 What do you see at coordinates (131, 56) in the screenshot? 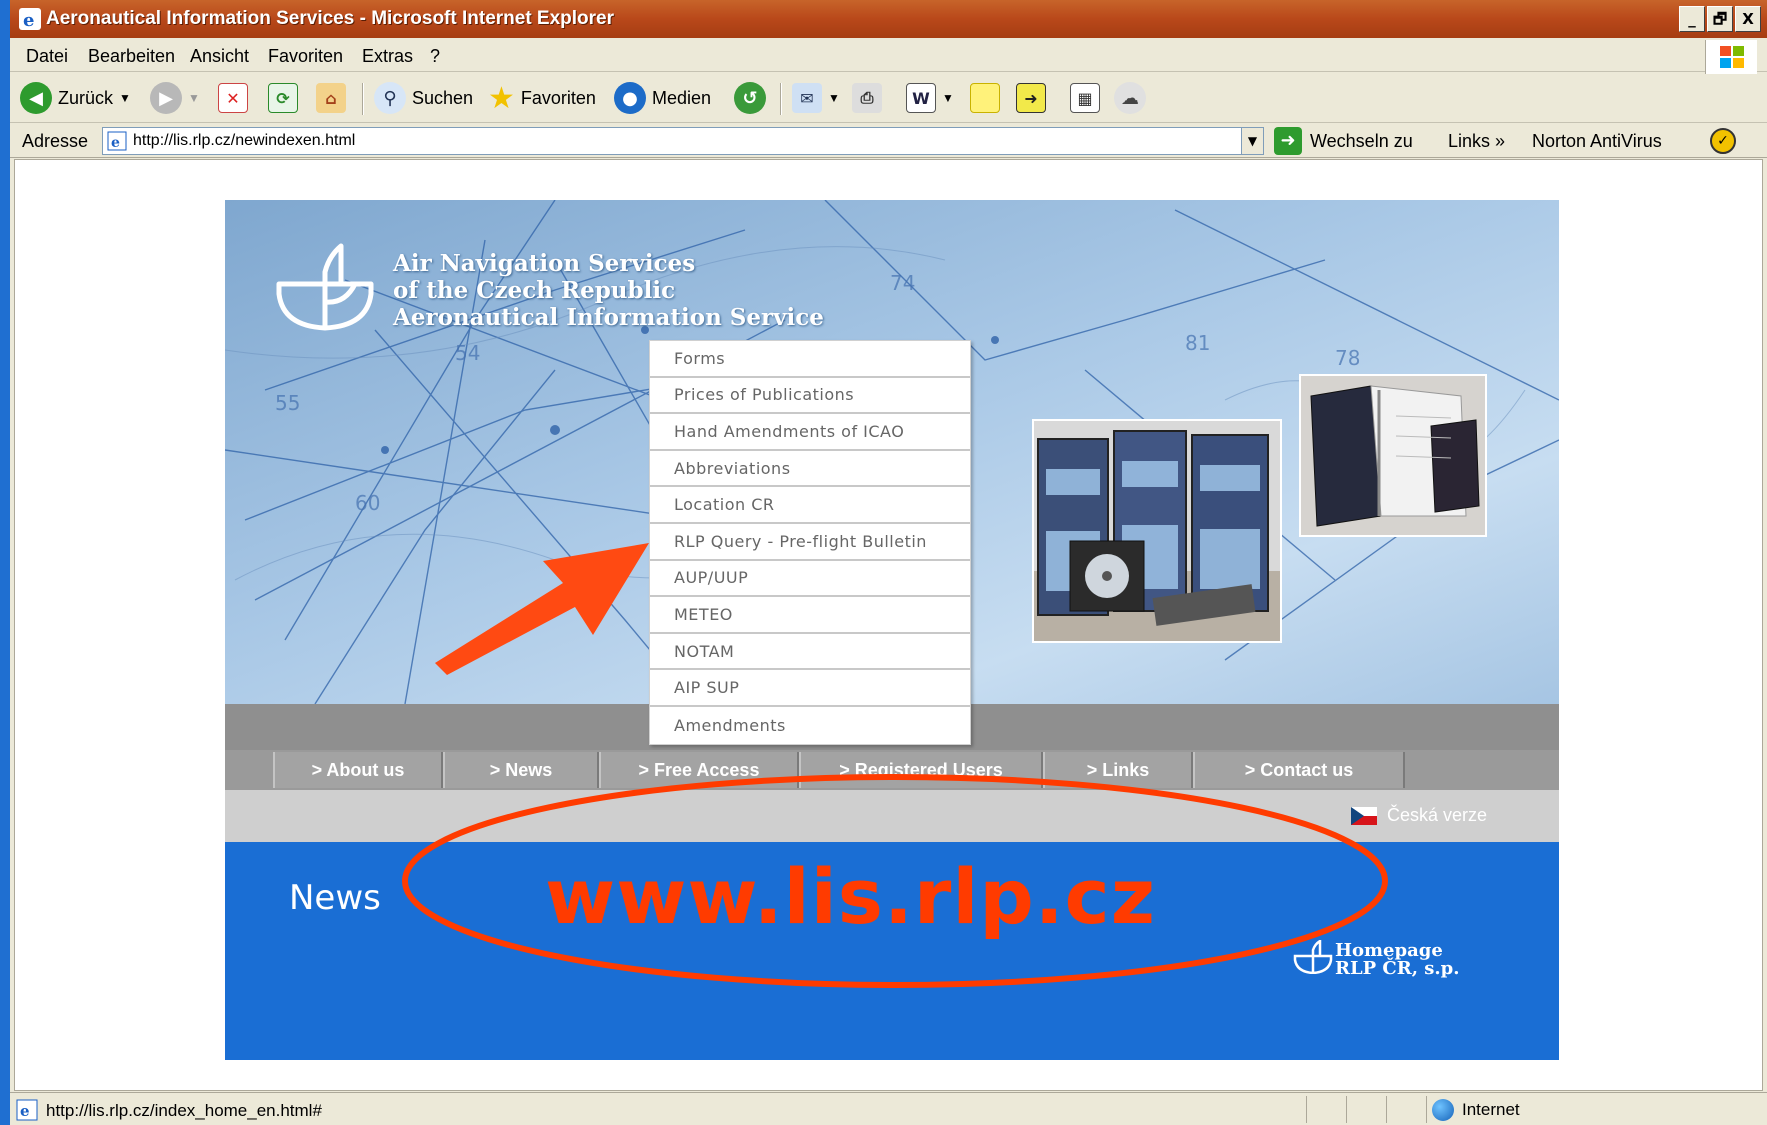
I see `menu-bearbeiten: Bearbeiten` at bounding box center [131, 56].